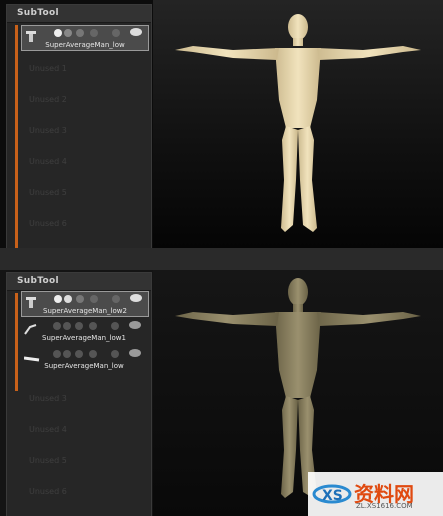 This screenshot has width=443, height=516. Describe the element at coordinates (375, 494) in the screenshot. I see `watermark-logo: XS 资料网 ZL.XS1616.COM` at that location.